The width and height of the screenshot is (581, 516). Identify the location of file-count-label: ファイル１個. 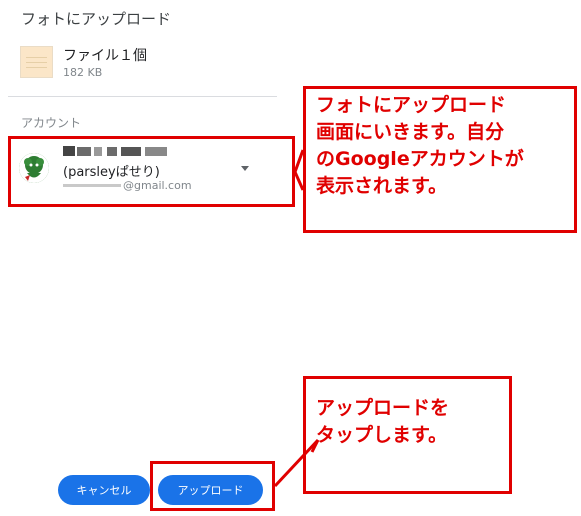
(105, 56).